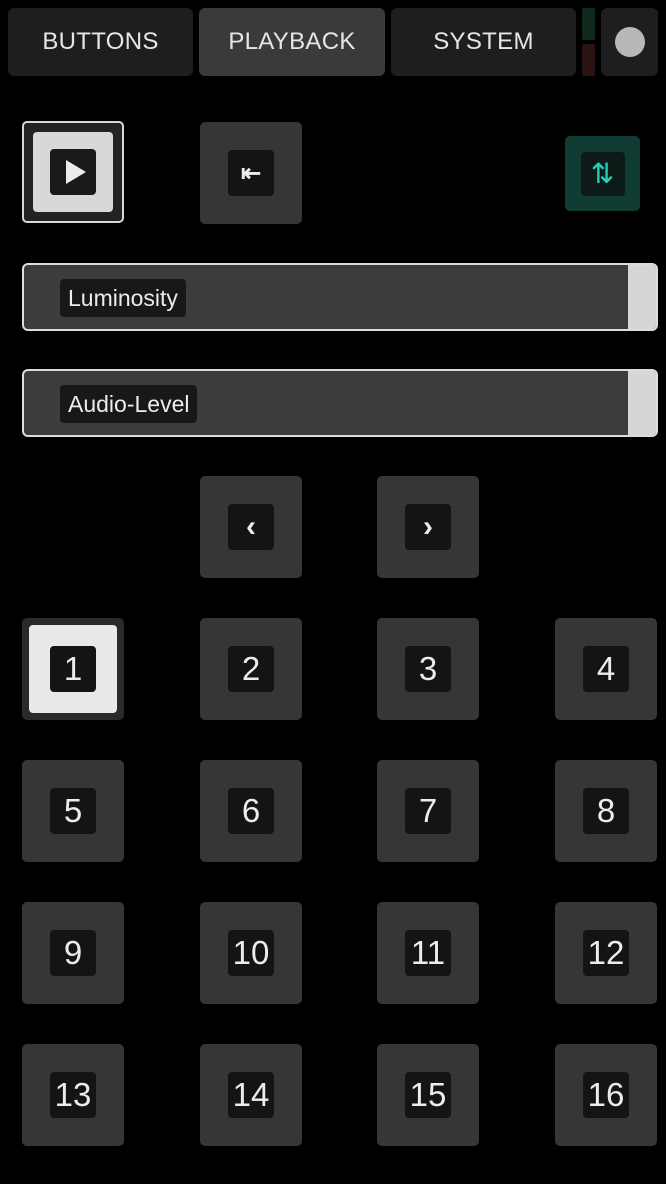 The width and height of the screenshot is (666, 1184). Describe the element at coordinates (292, 42) in the screenshot. I see `tab-playback: PLAYBACK` at that location.